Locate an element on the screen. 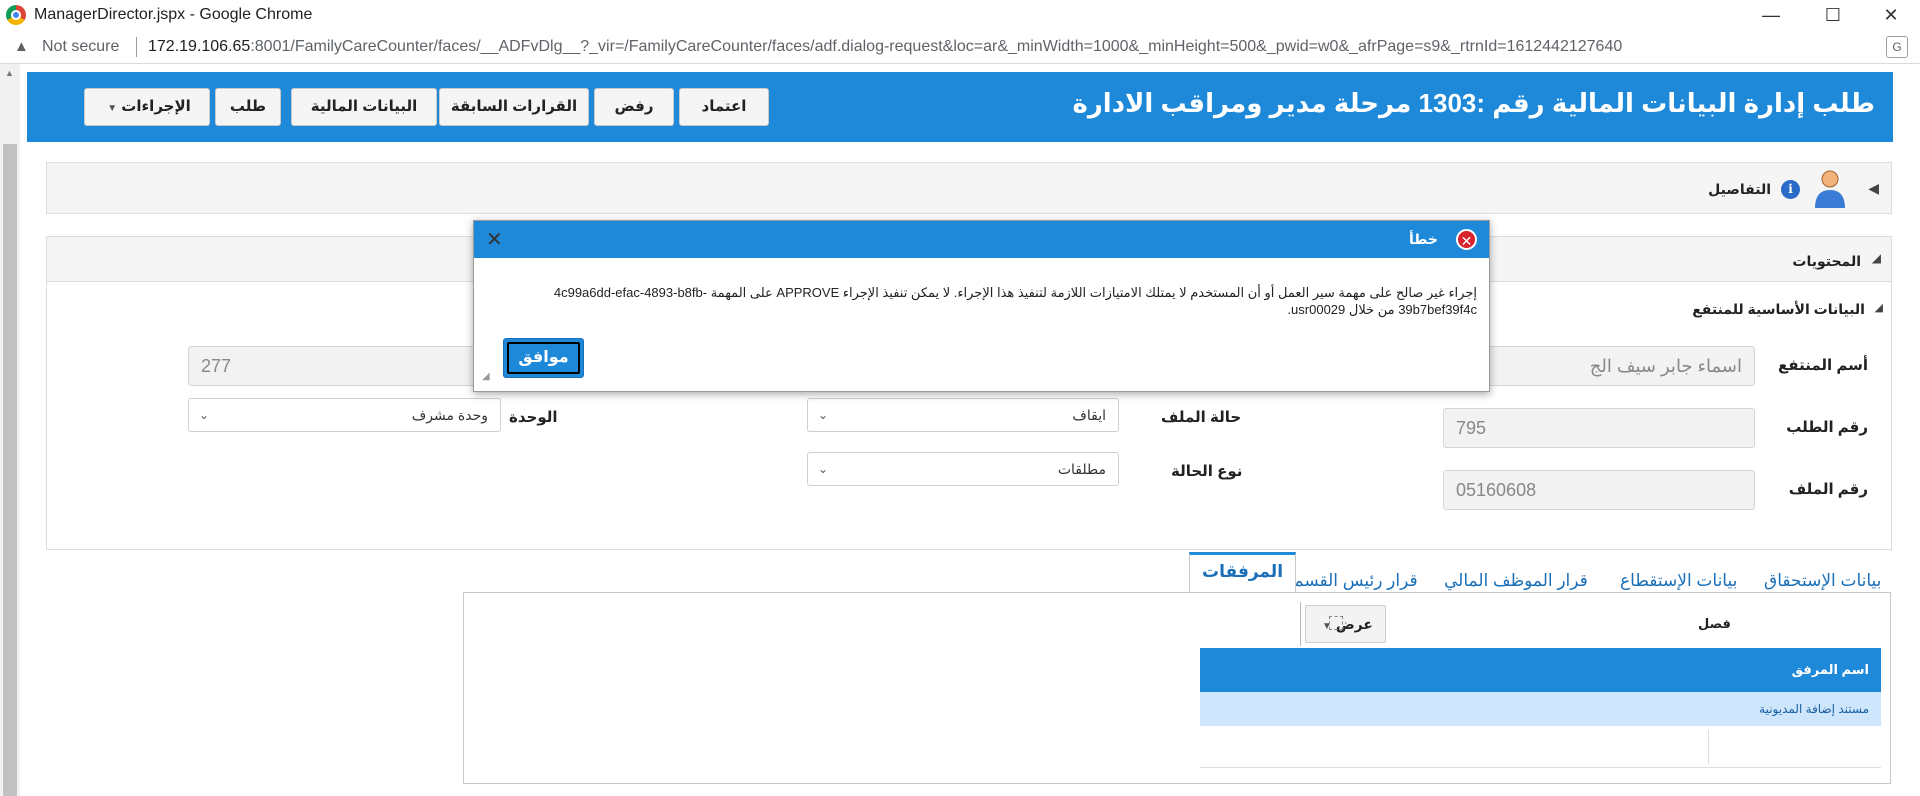 The width and height of the screenshot is (1920, 796). close-window-icon: ✕ is located at coordinates (1891, 15).